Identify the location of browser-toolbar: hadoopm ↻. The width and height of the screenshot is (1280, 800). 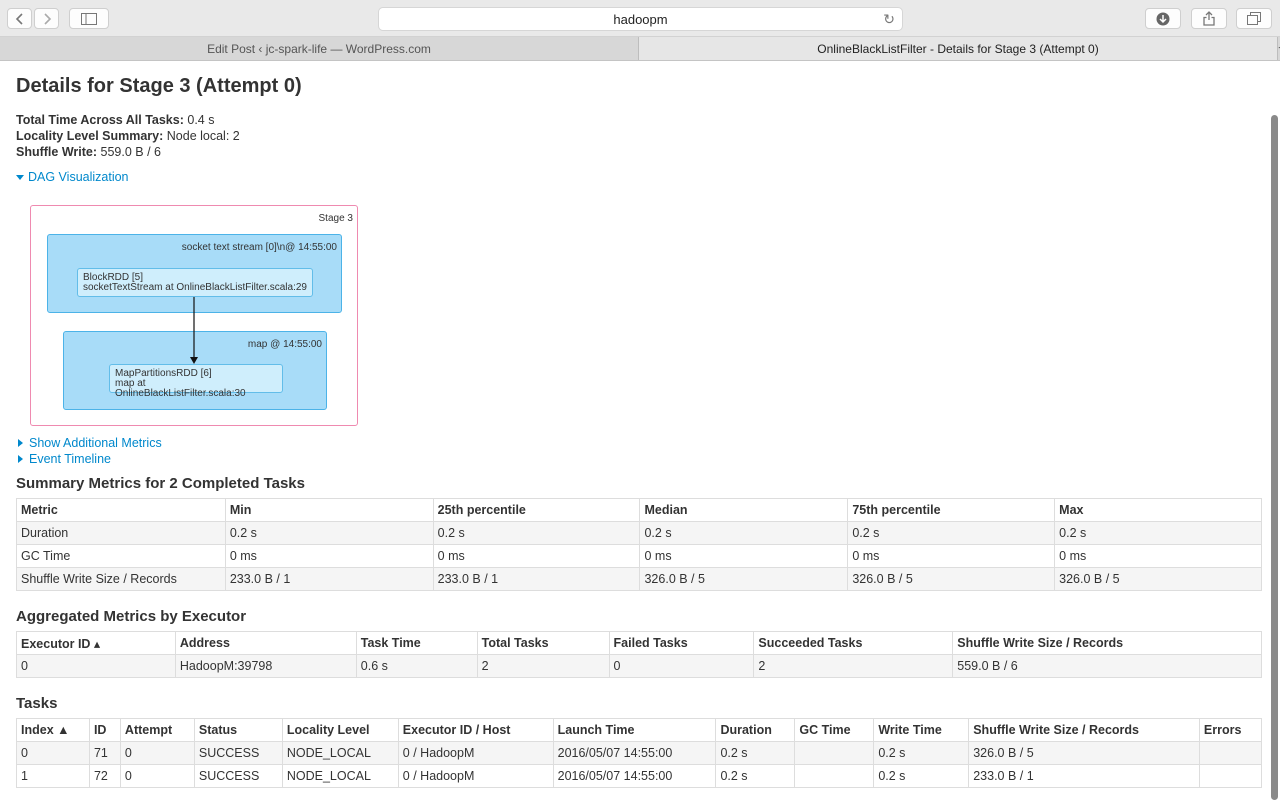
(640, 18).